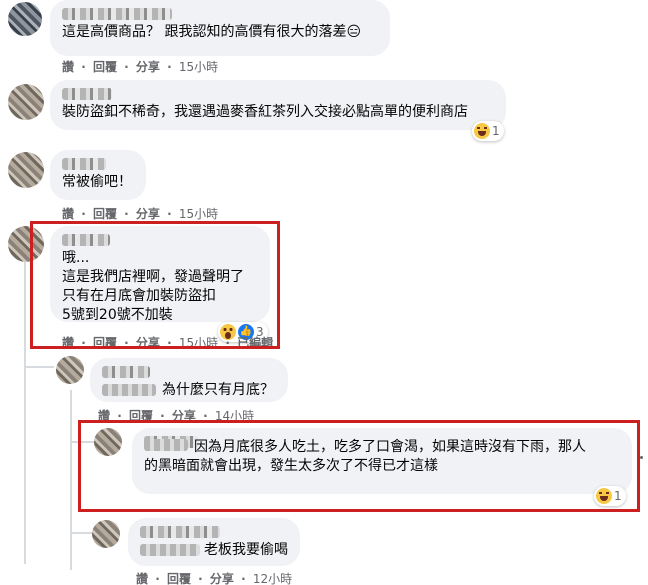 This screenshot has width=648, height=585. Describe the element at coordinates (496, 131) in the screenshot. I see `reaction-count: 1` at that location.